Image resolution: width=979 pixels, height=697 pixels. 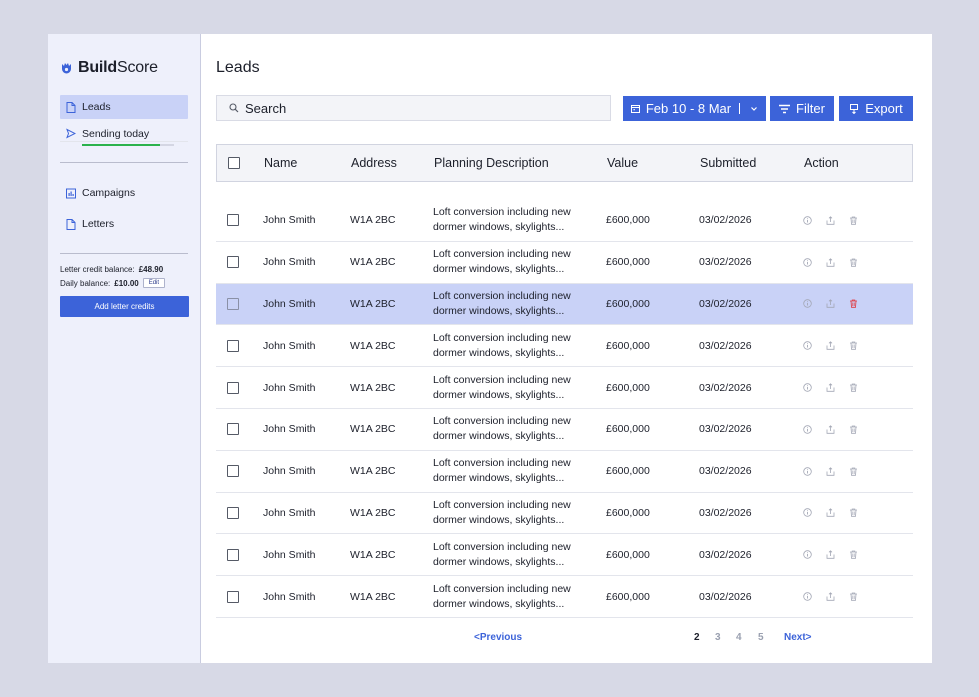 I want to click on header-name: Name, so click(x=280, y=163).